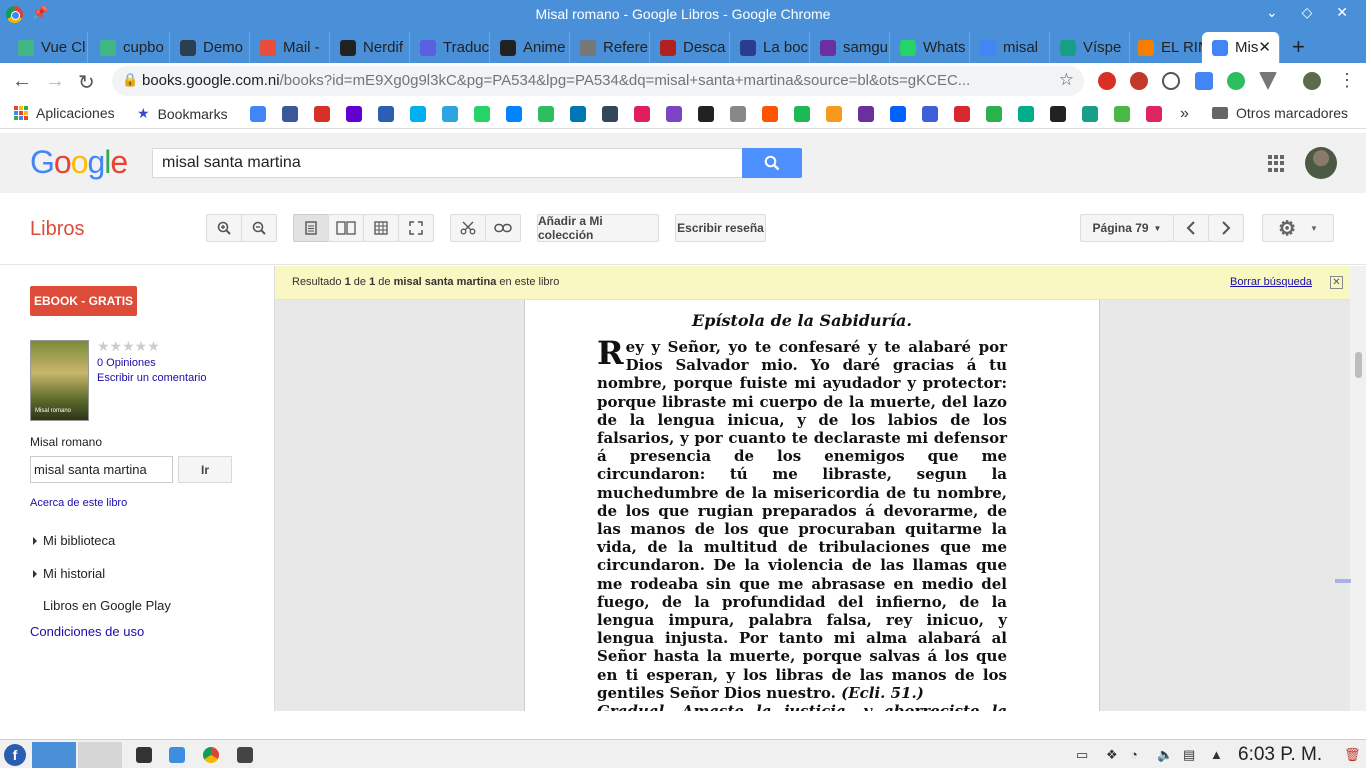 The width and height of the screenshot is (1366, 768). Describe the element at coordinates (182, 113) in the screenshot. I see `bookmarks-folder: ★ Bookmarks` at that location.